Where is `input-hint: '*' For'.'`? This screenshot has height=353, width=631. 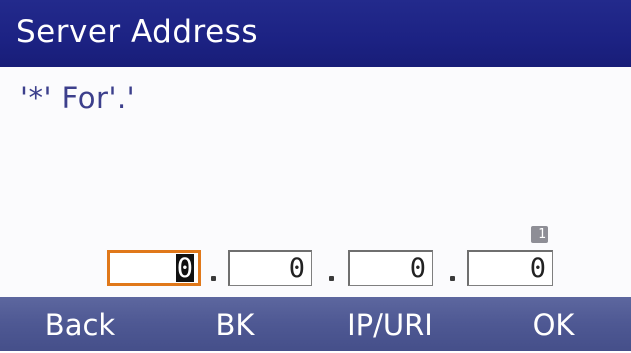 input-hint: '*' For'.' is located at coordinates (78, 98).